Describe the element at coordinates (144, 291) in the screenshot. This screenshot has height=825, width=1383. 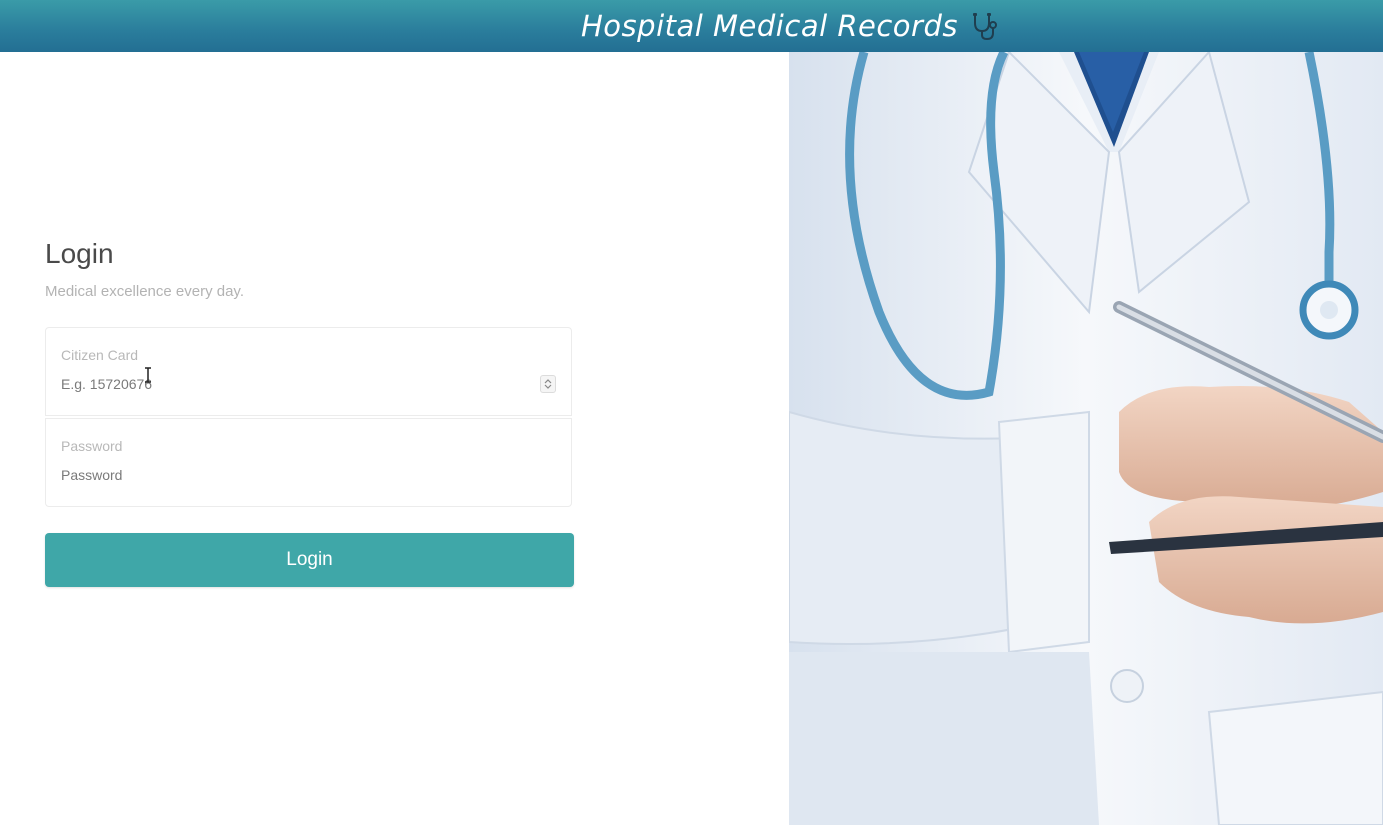
I see `login-subtitle: Medical excellence every day.` at that location.